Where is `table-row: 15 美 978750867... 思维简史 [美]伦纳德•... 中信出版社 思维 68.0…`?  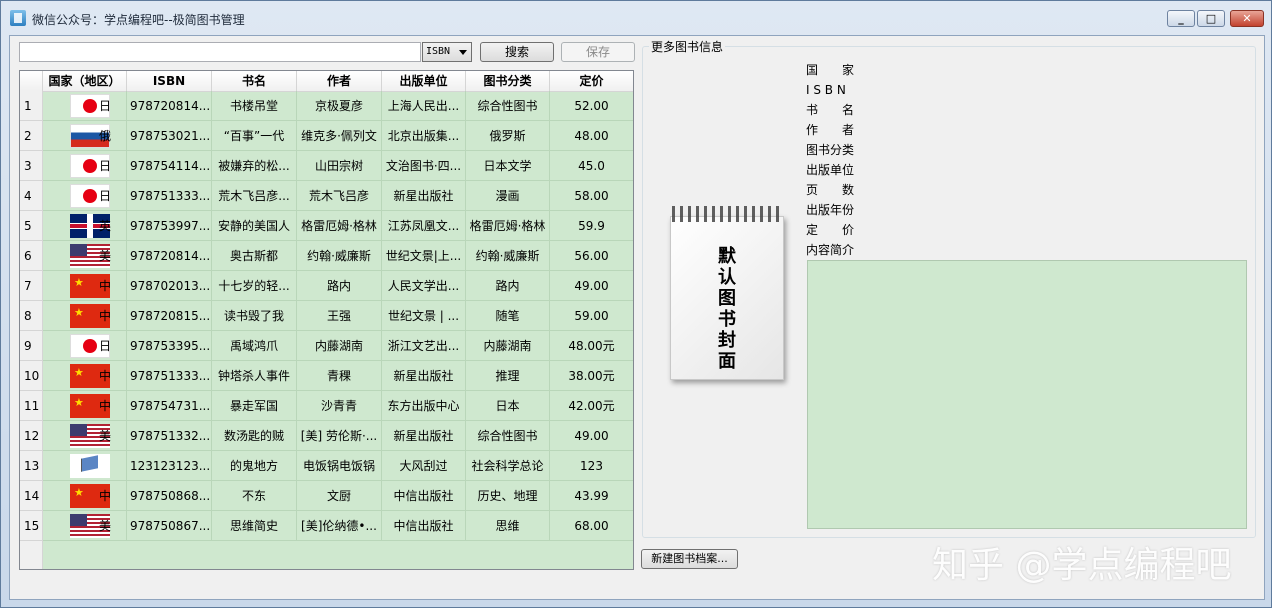 table-row: 15 美 978750867... 思维简史 [美]伦纳德•... 中信出版社 思维 68.0… is located at coordinates (326, 526).